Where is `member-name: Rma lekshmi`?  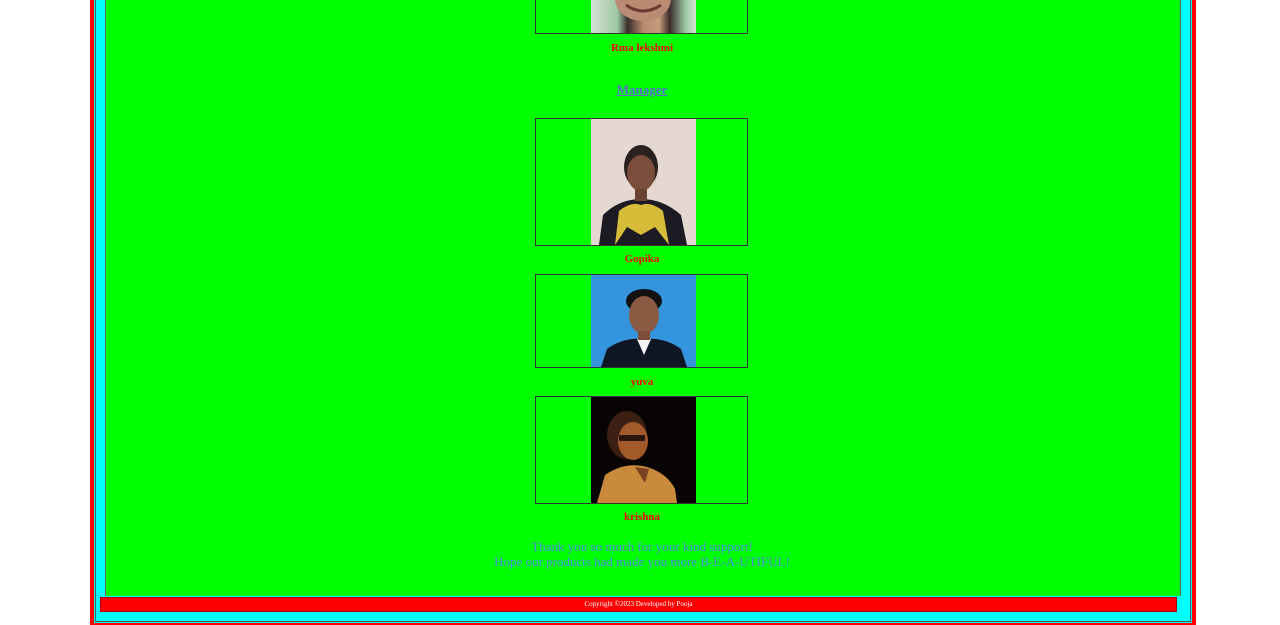 member-name: Rma lekshmi is located at coordinates (642, 48).